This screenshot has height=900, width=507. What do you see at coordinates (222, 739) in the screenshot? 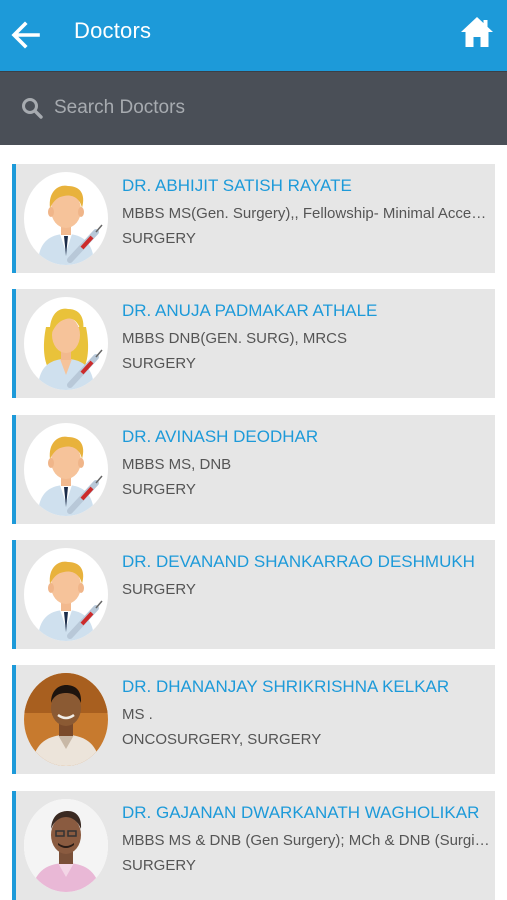
I see `doctor-specialty: ONCOSURGERY, SURGERY` at bounding box center [222, 739].